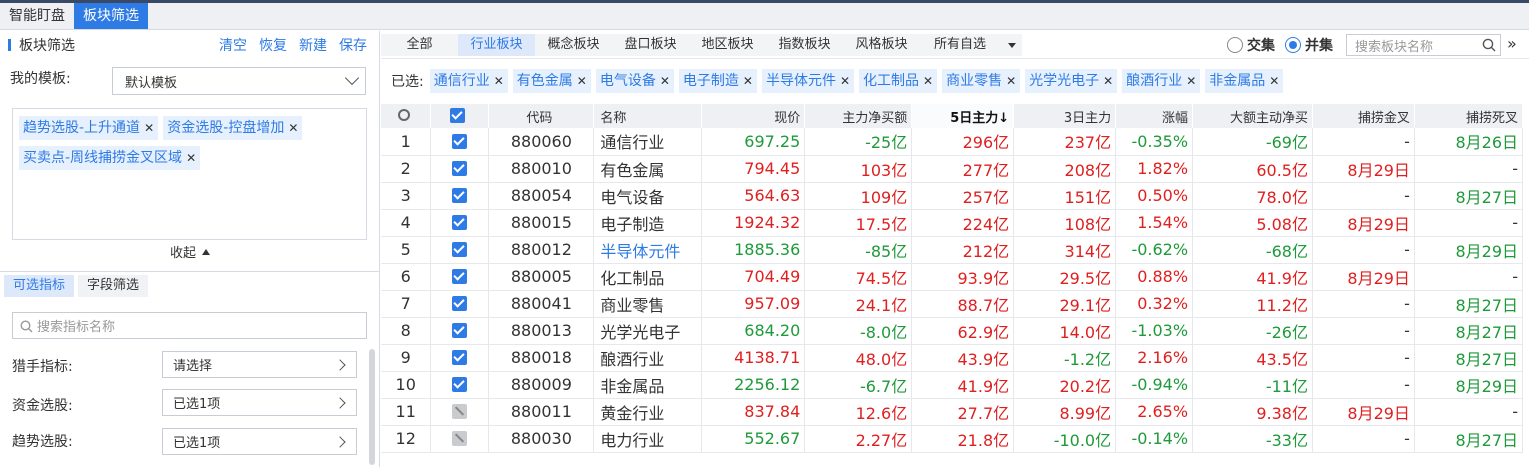 The image size is (1529, 467). Describe the element at coordinates (313, 45) in the screenshot. I see `new-button: 新建` at that location.